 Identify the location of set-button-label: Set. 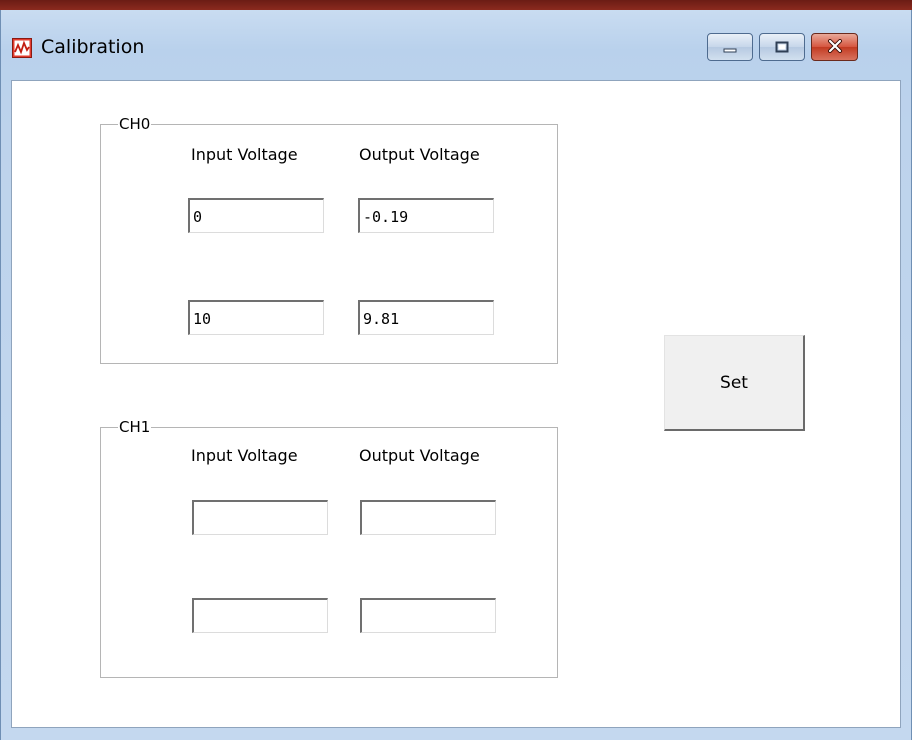
(734, 382).